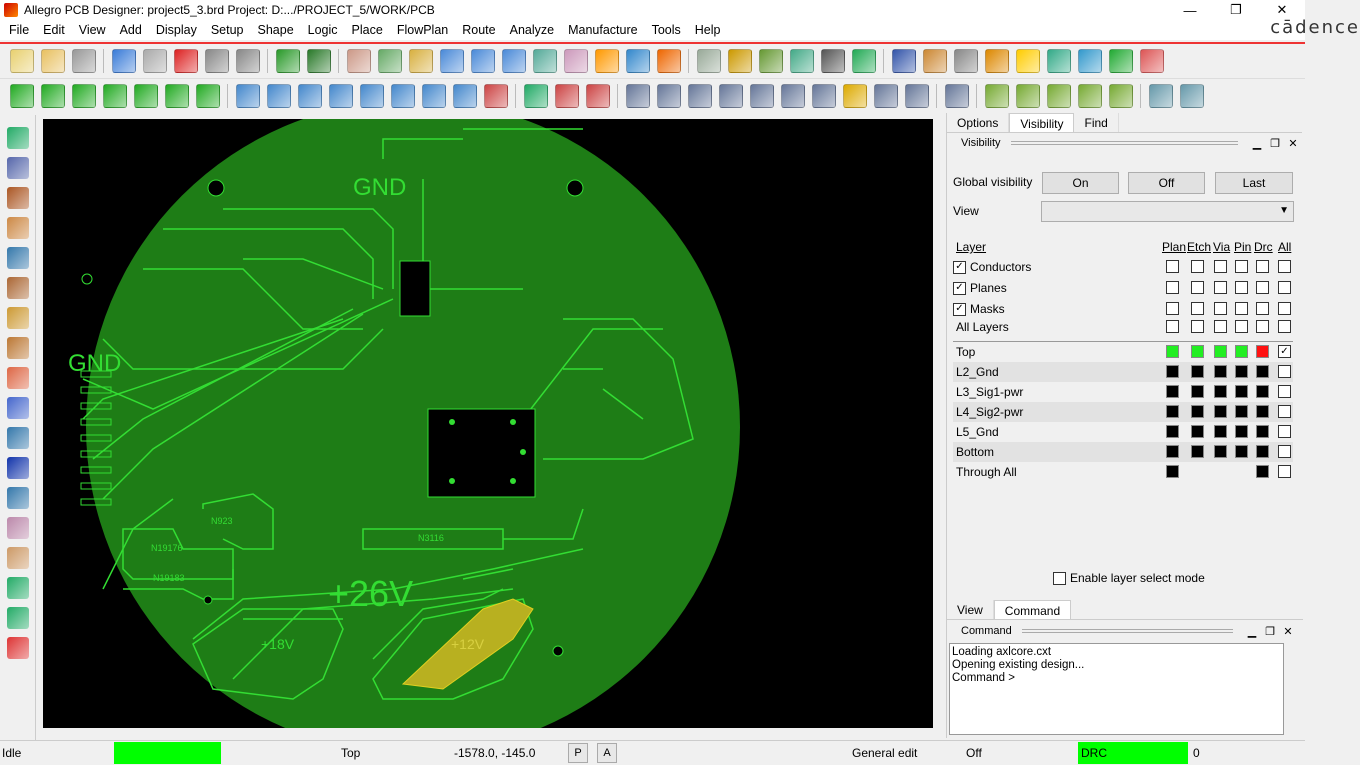  Describe the element at coordinates (131, 30) in the screenshot. I see `menu-add: Add` at that location.